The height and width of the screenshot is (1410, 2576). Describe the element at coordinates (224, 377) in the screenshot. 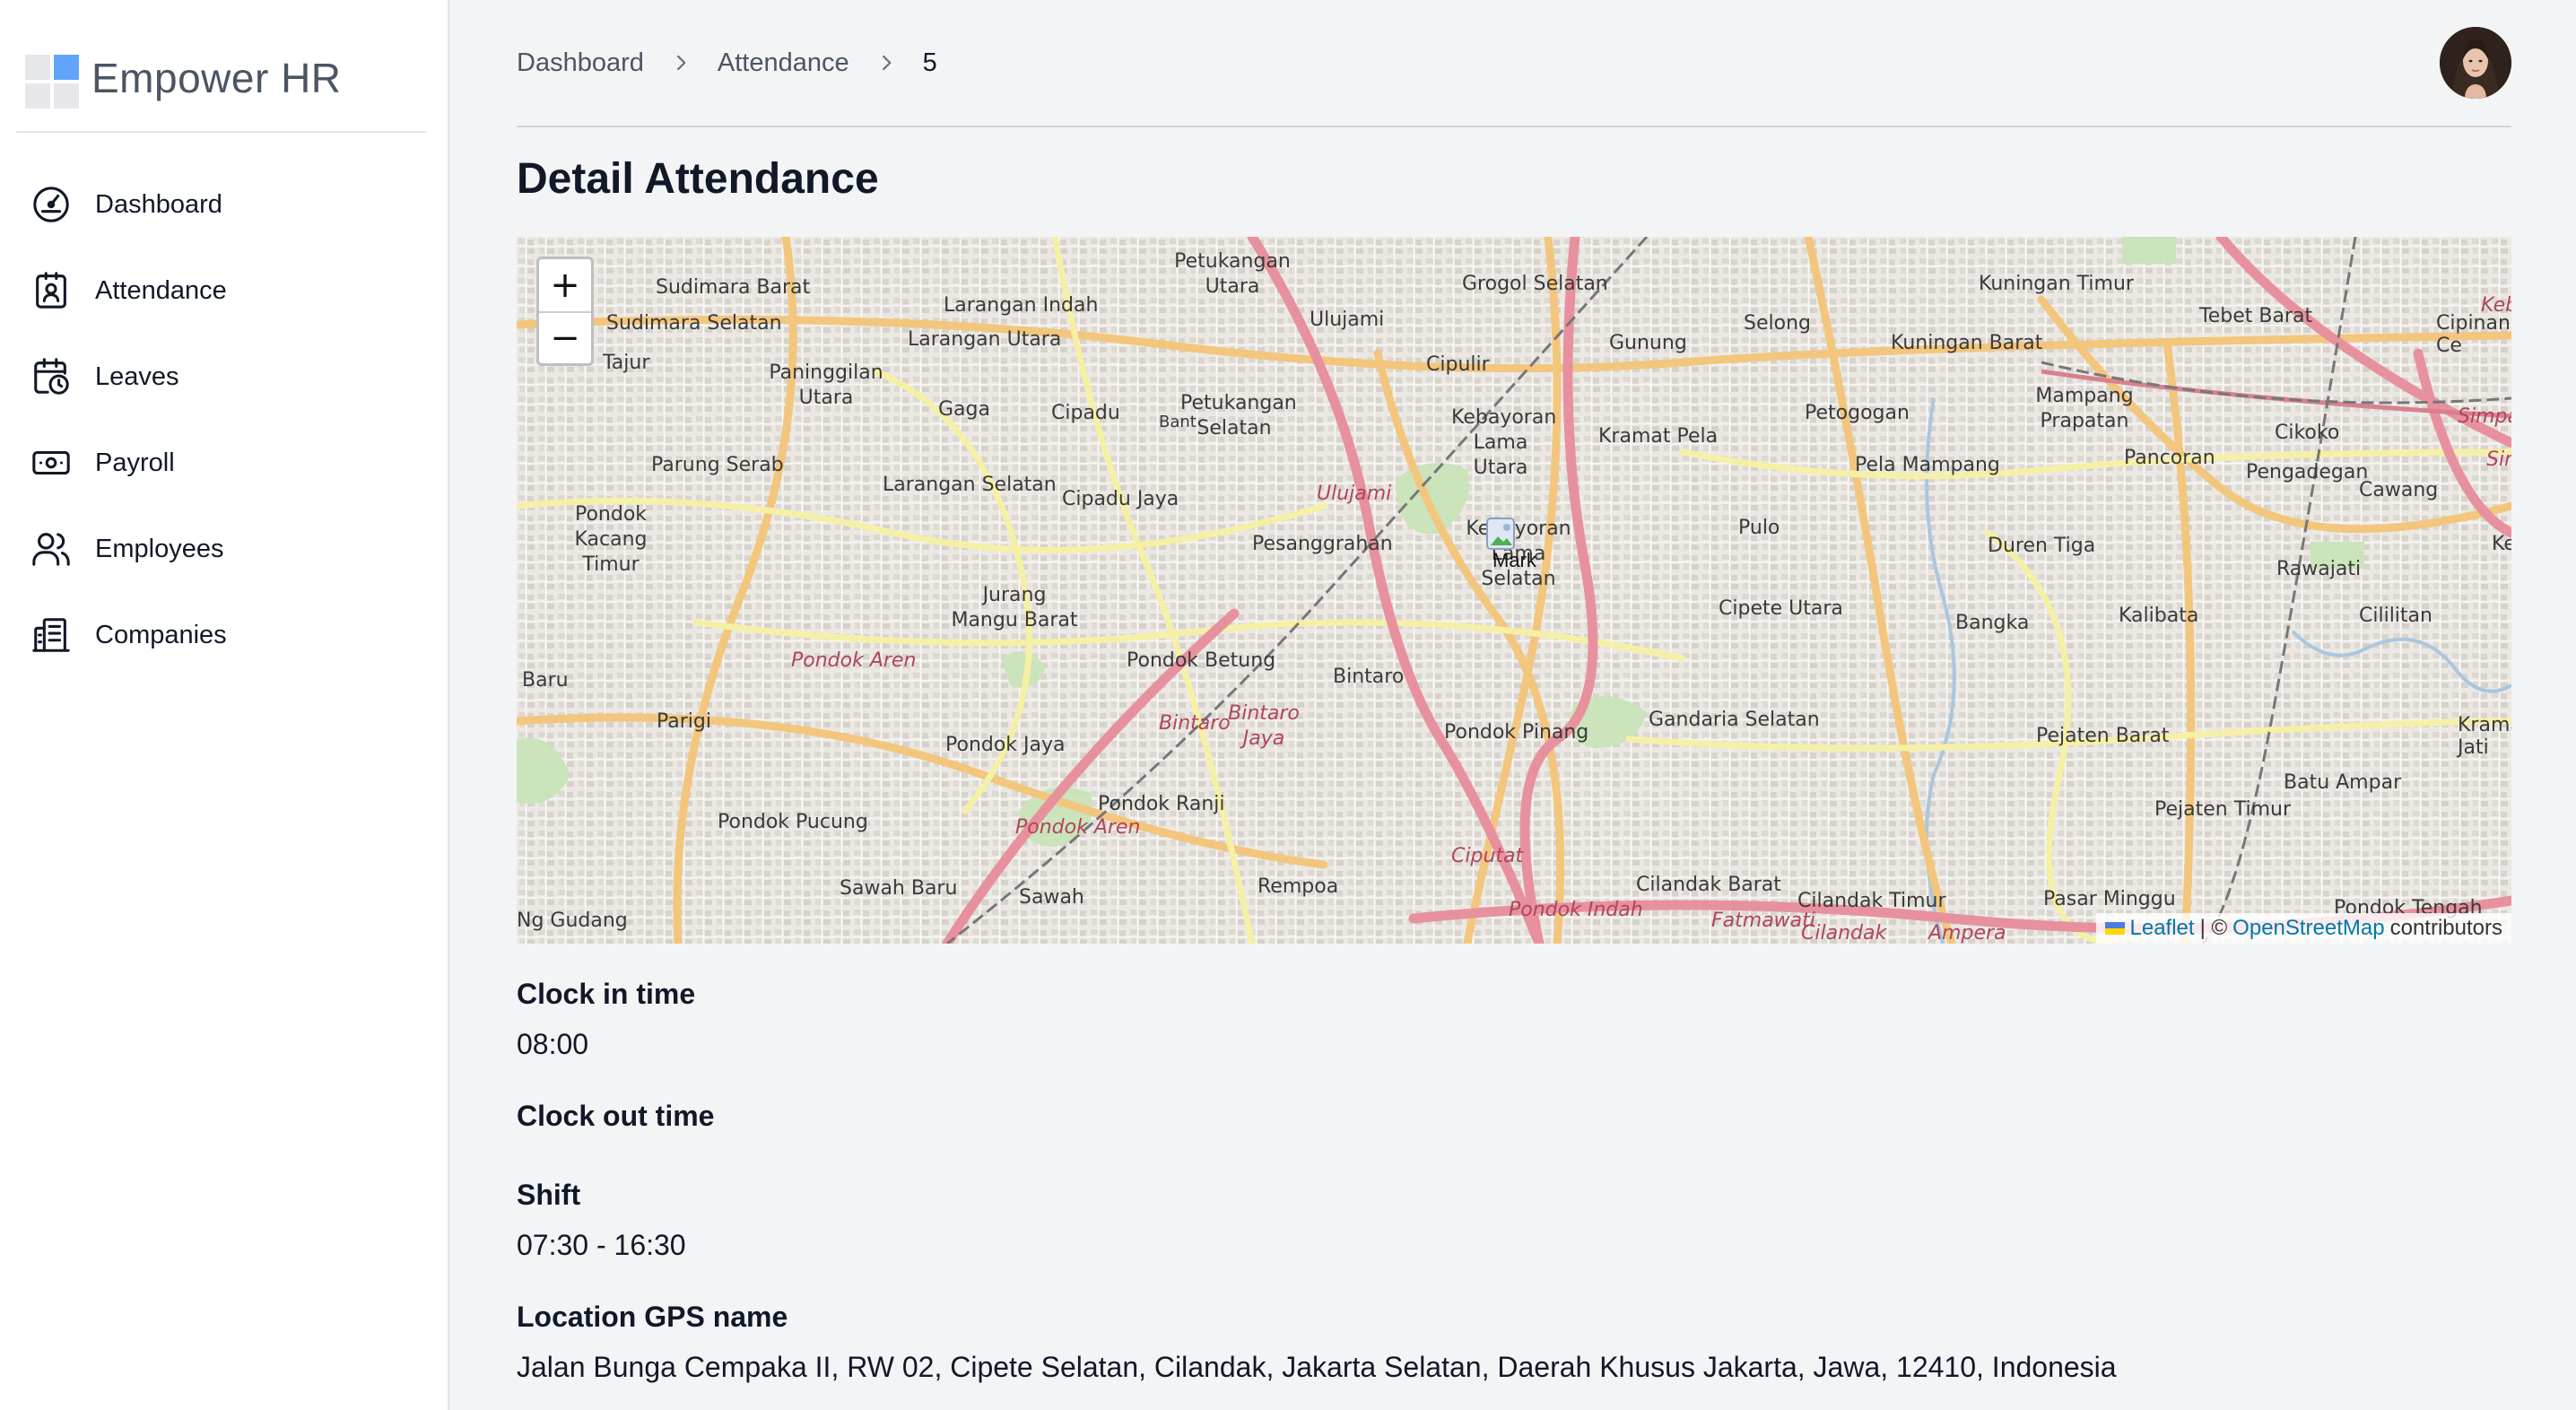

I see `sidebar-item-leaves: Leaves` at that location.